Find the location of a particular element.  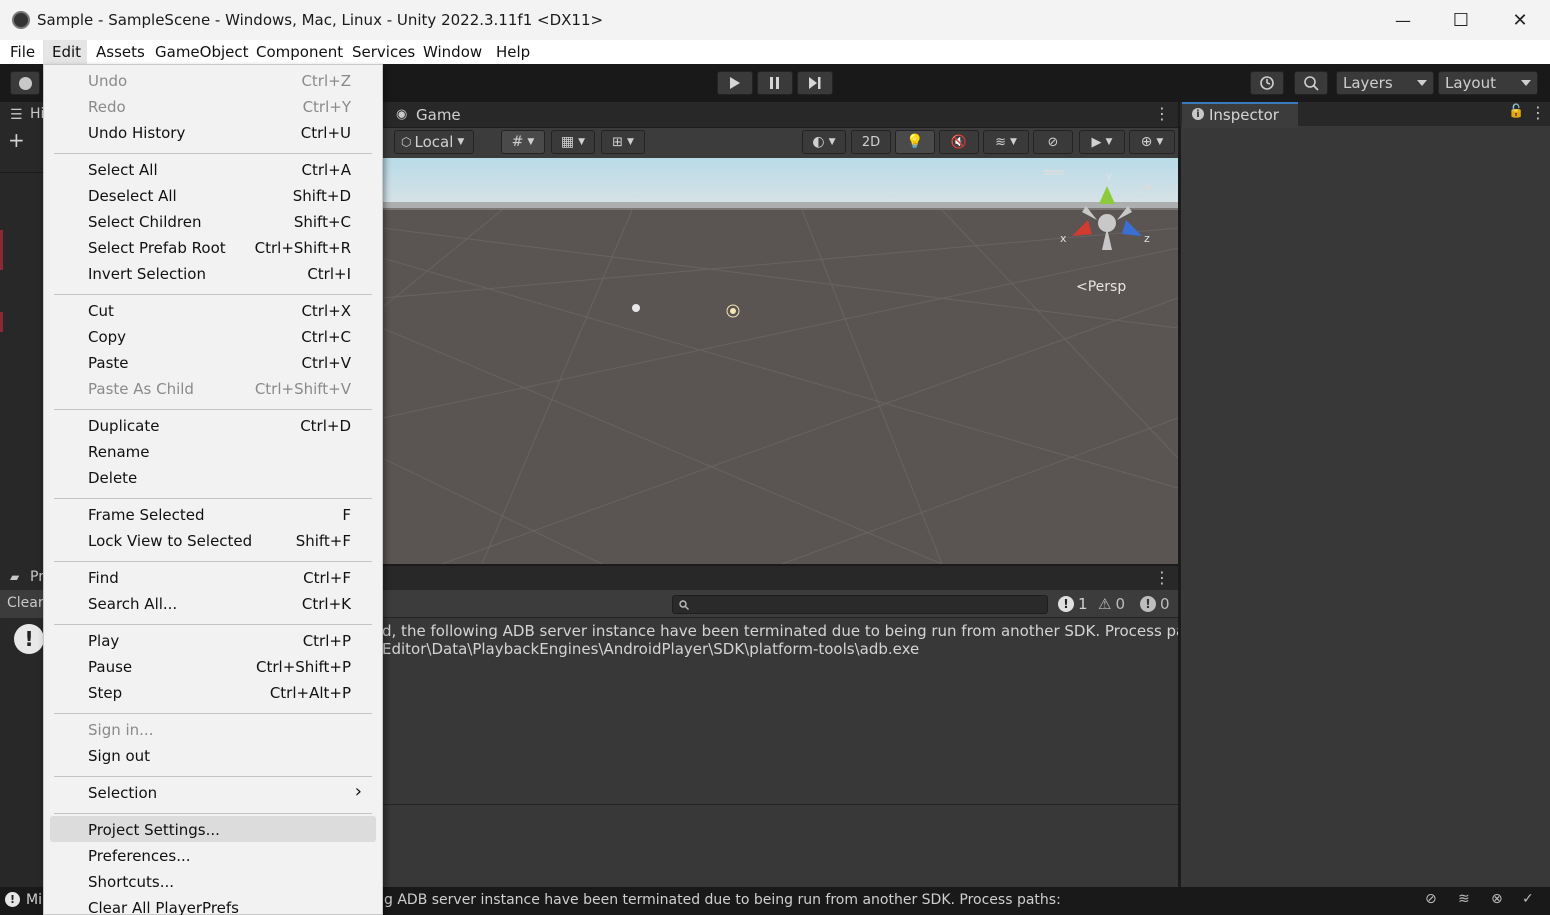

layout-dropdown: Layout is located at coordinates (1488, 83).